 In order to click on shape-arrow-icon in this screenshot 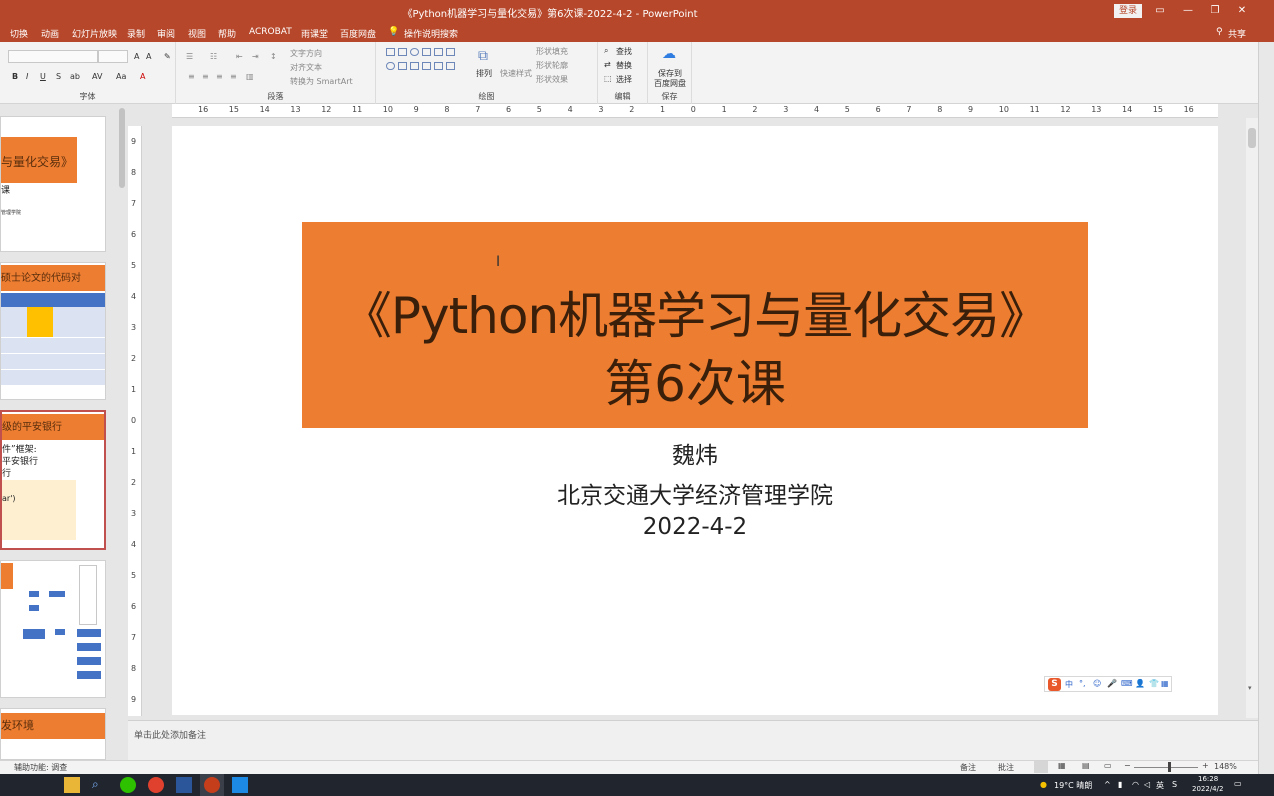, I will do `click(438, 52)`.